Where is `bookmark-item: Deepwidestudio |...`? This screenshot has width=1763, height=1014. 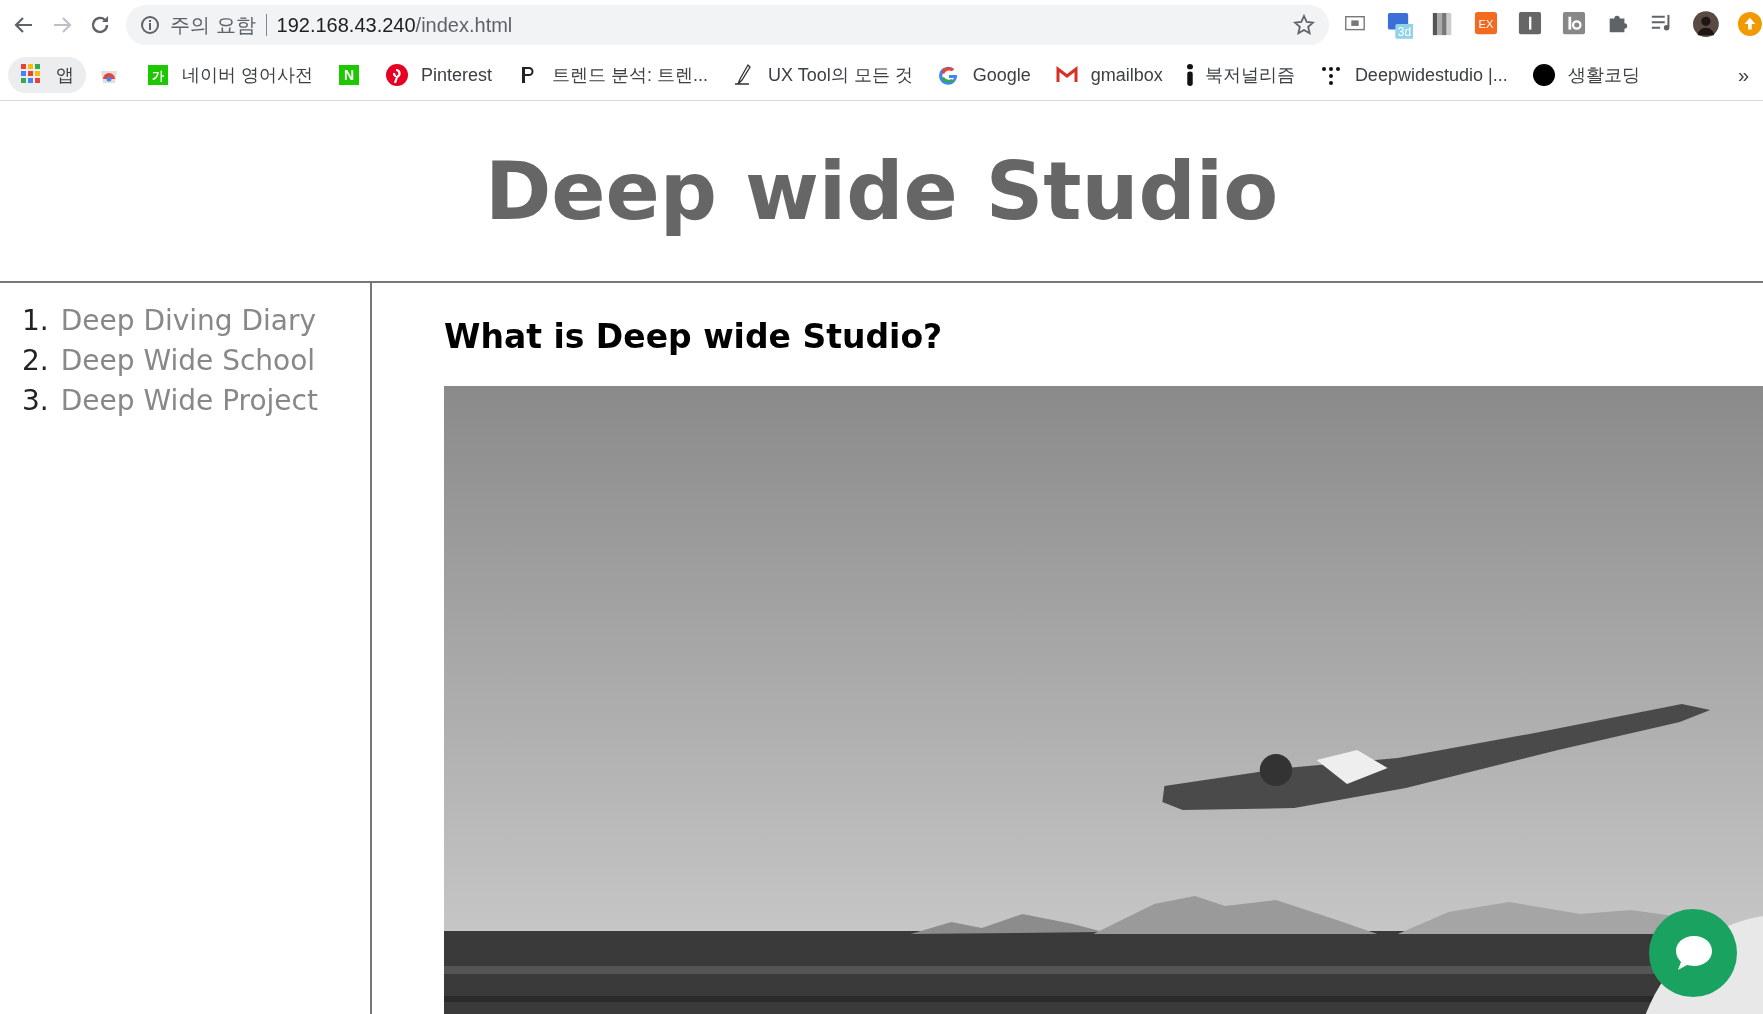 bookmark-item: Deepwidestudio |... is located at coordinates (1413, 75).